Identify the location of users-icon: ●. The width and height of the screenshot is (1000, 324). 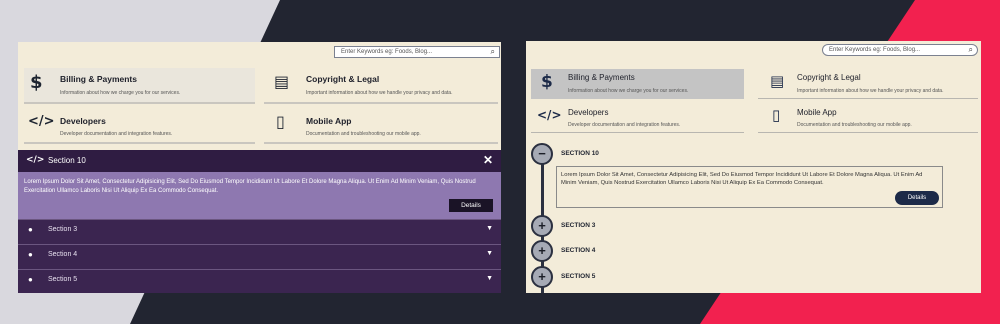
(30, 279).